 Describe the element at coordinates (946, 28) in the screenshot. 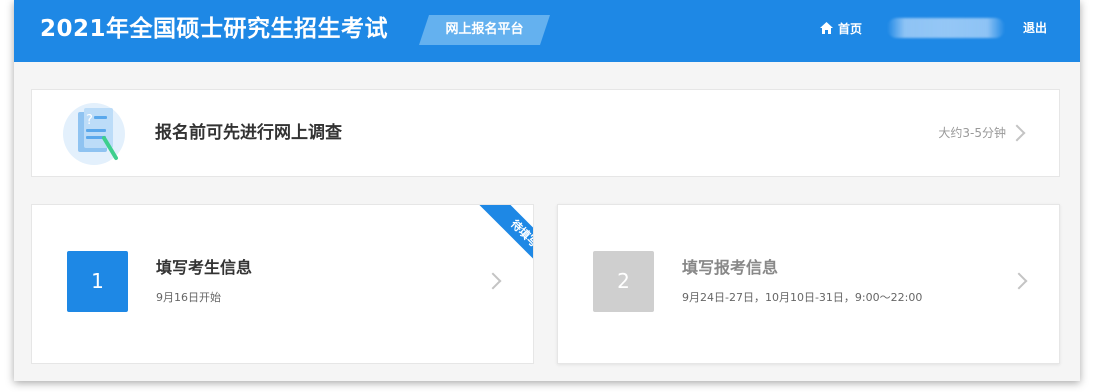

I see `user-name-redacted` at that location.